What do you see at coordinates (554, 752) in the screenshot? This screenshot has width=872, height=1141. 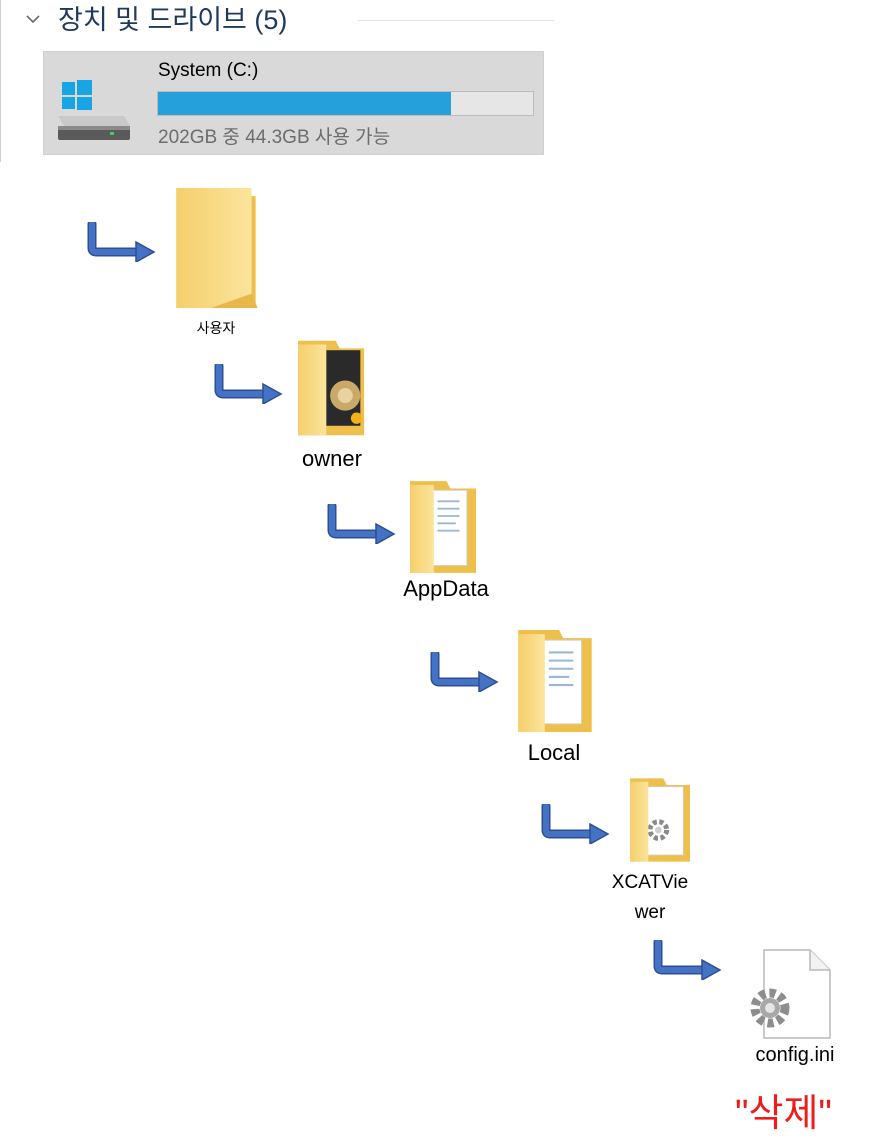 I see `folder-label-local: Local` at bounding box center [554, 752].